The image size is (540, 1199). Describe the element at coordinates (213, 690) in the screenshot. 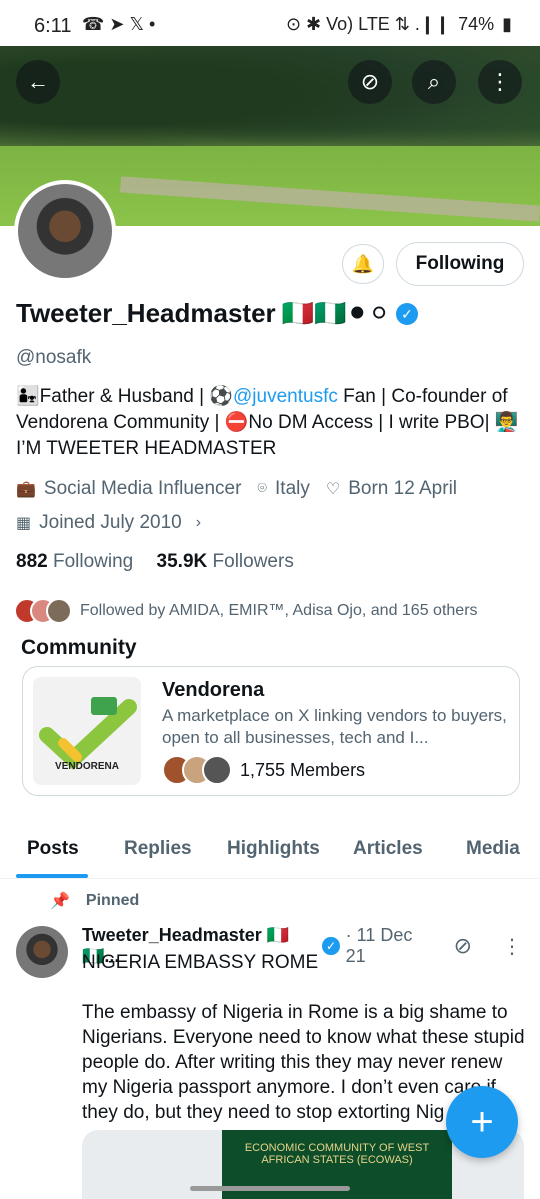

I see `community-name: Vendorena` at that location.